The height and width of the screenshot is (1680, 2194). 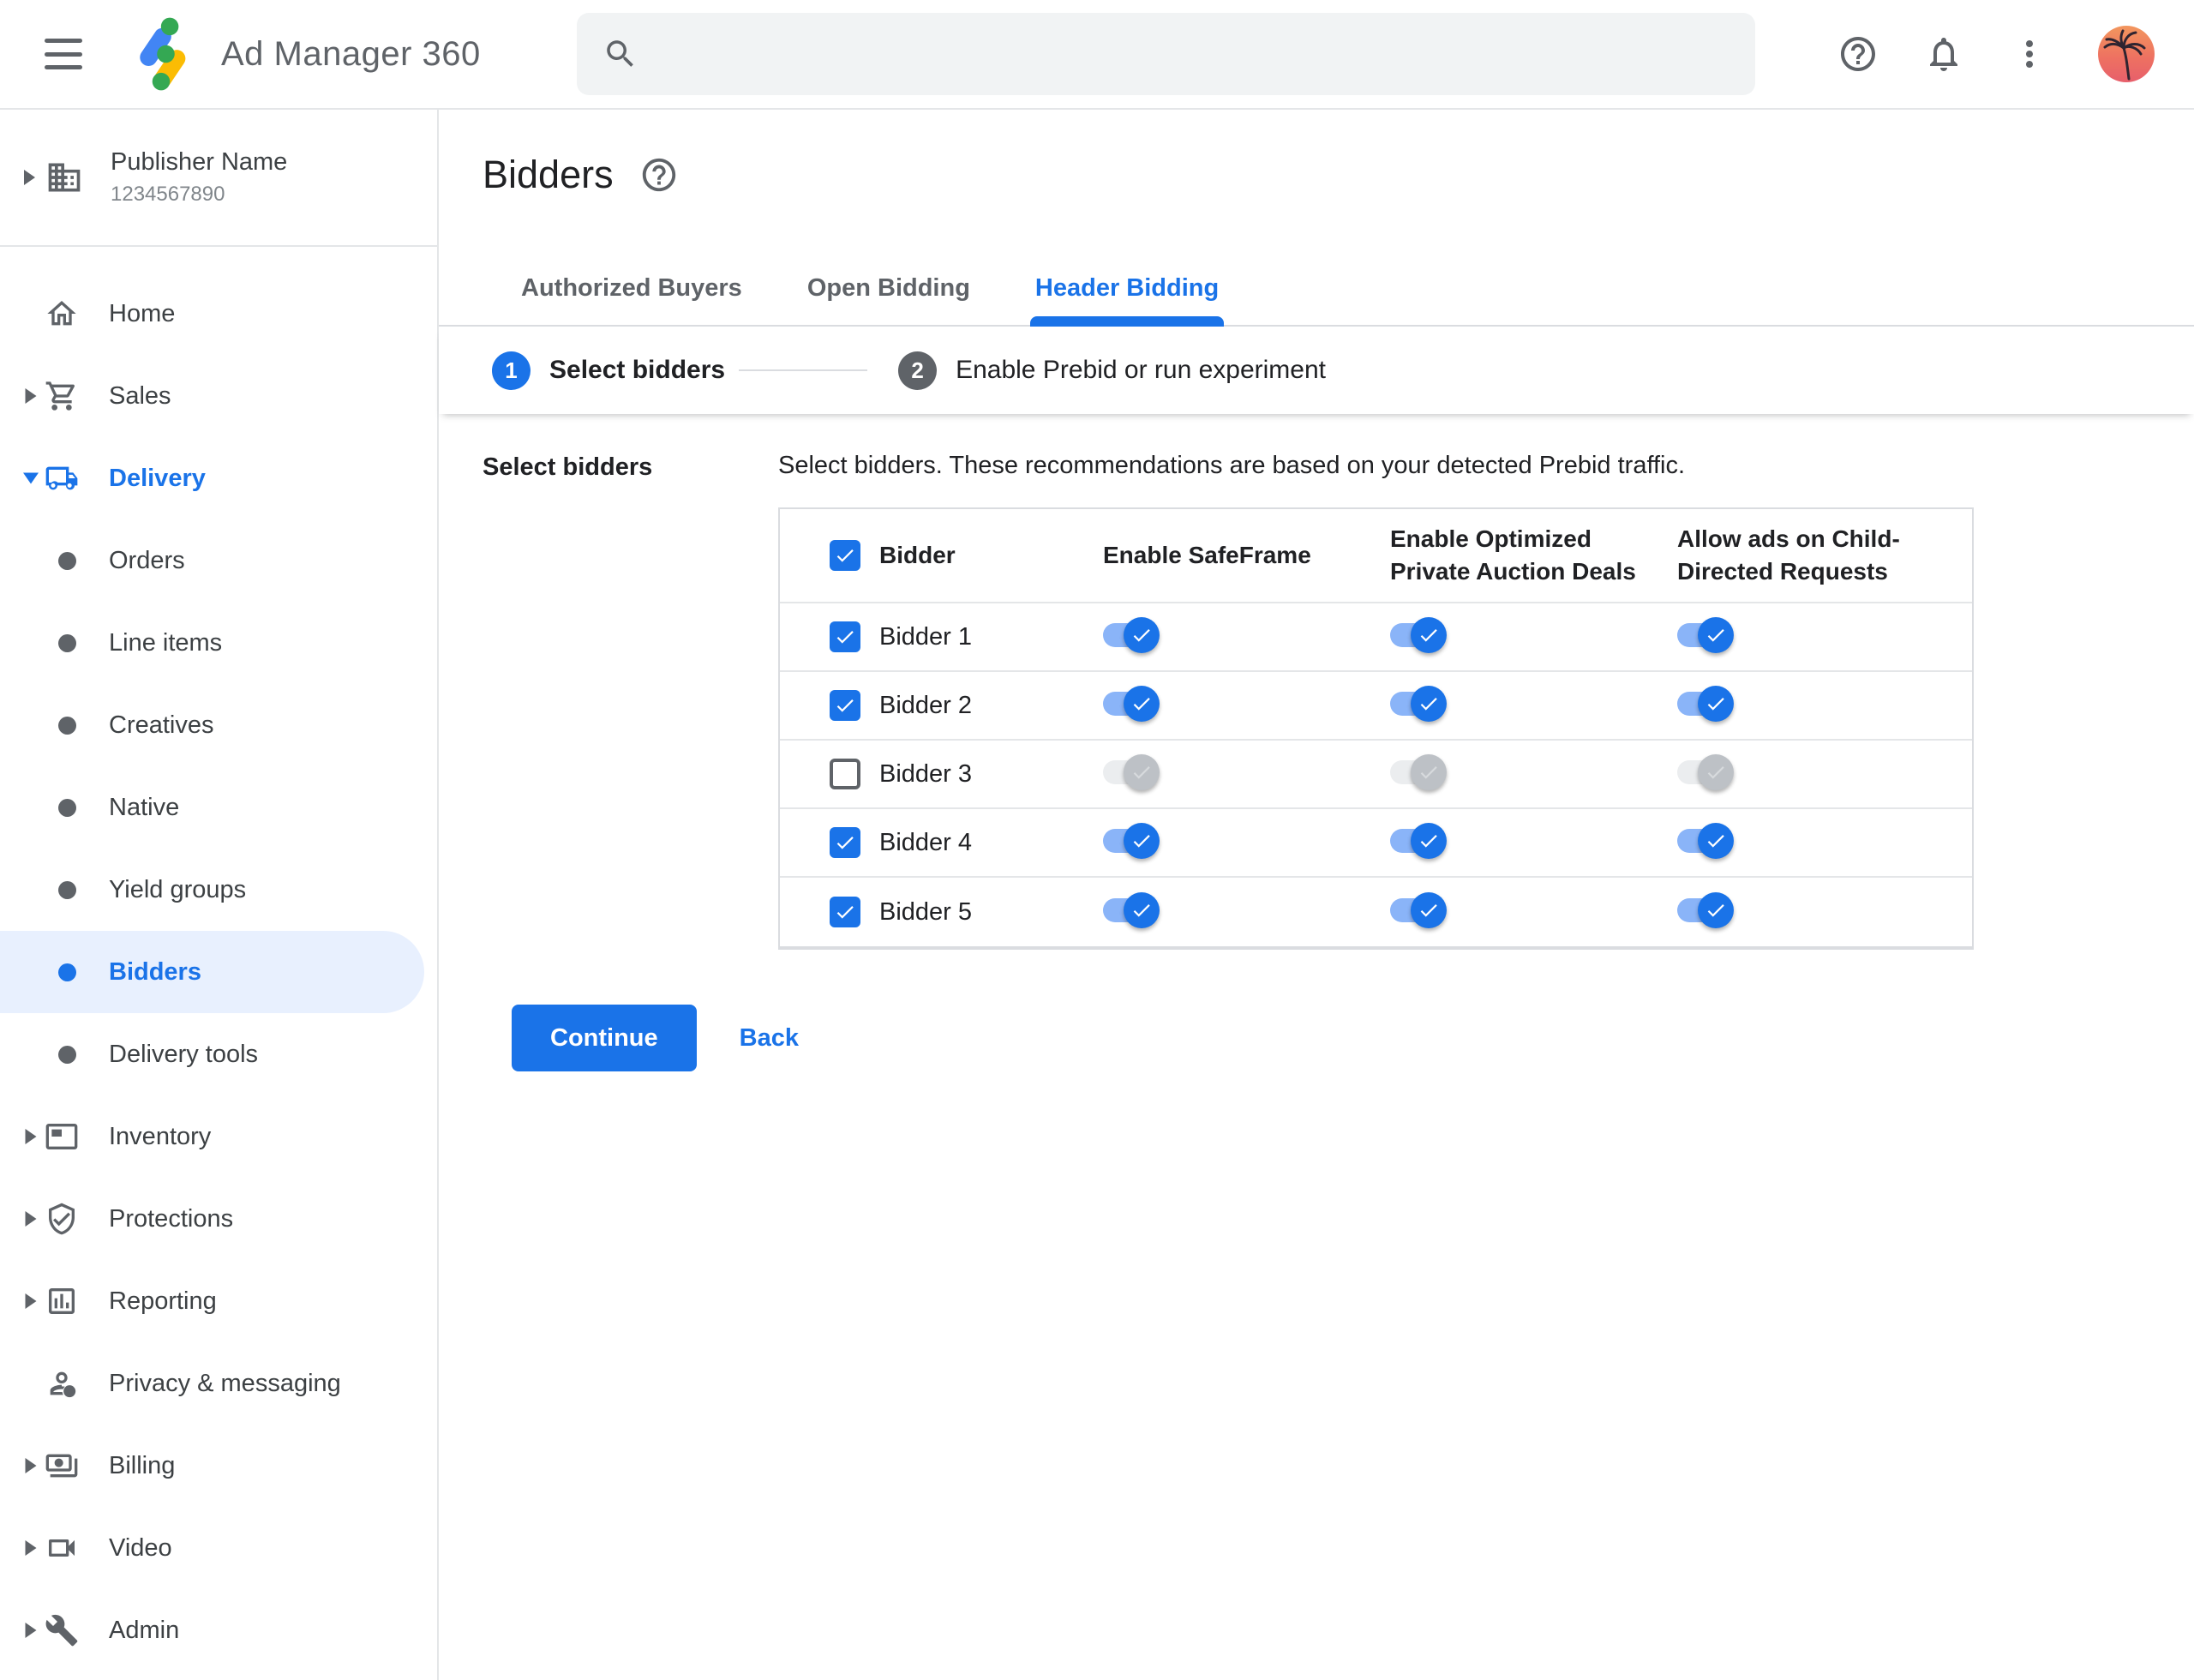 I want to click on search-input, so click(x=1193, y=54).